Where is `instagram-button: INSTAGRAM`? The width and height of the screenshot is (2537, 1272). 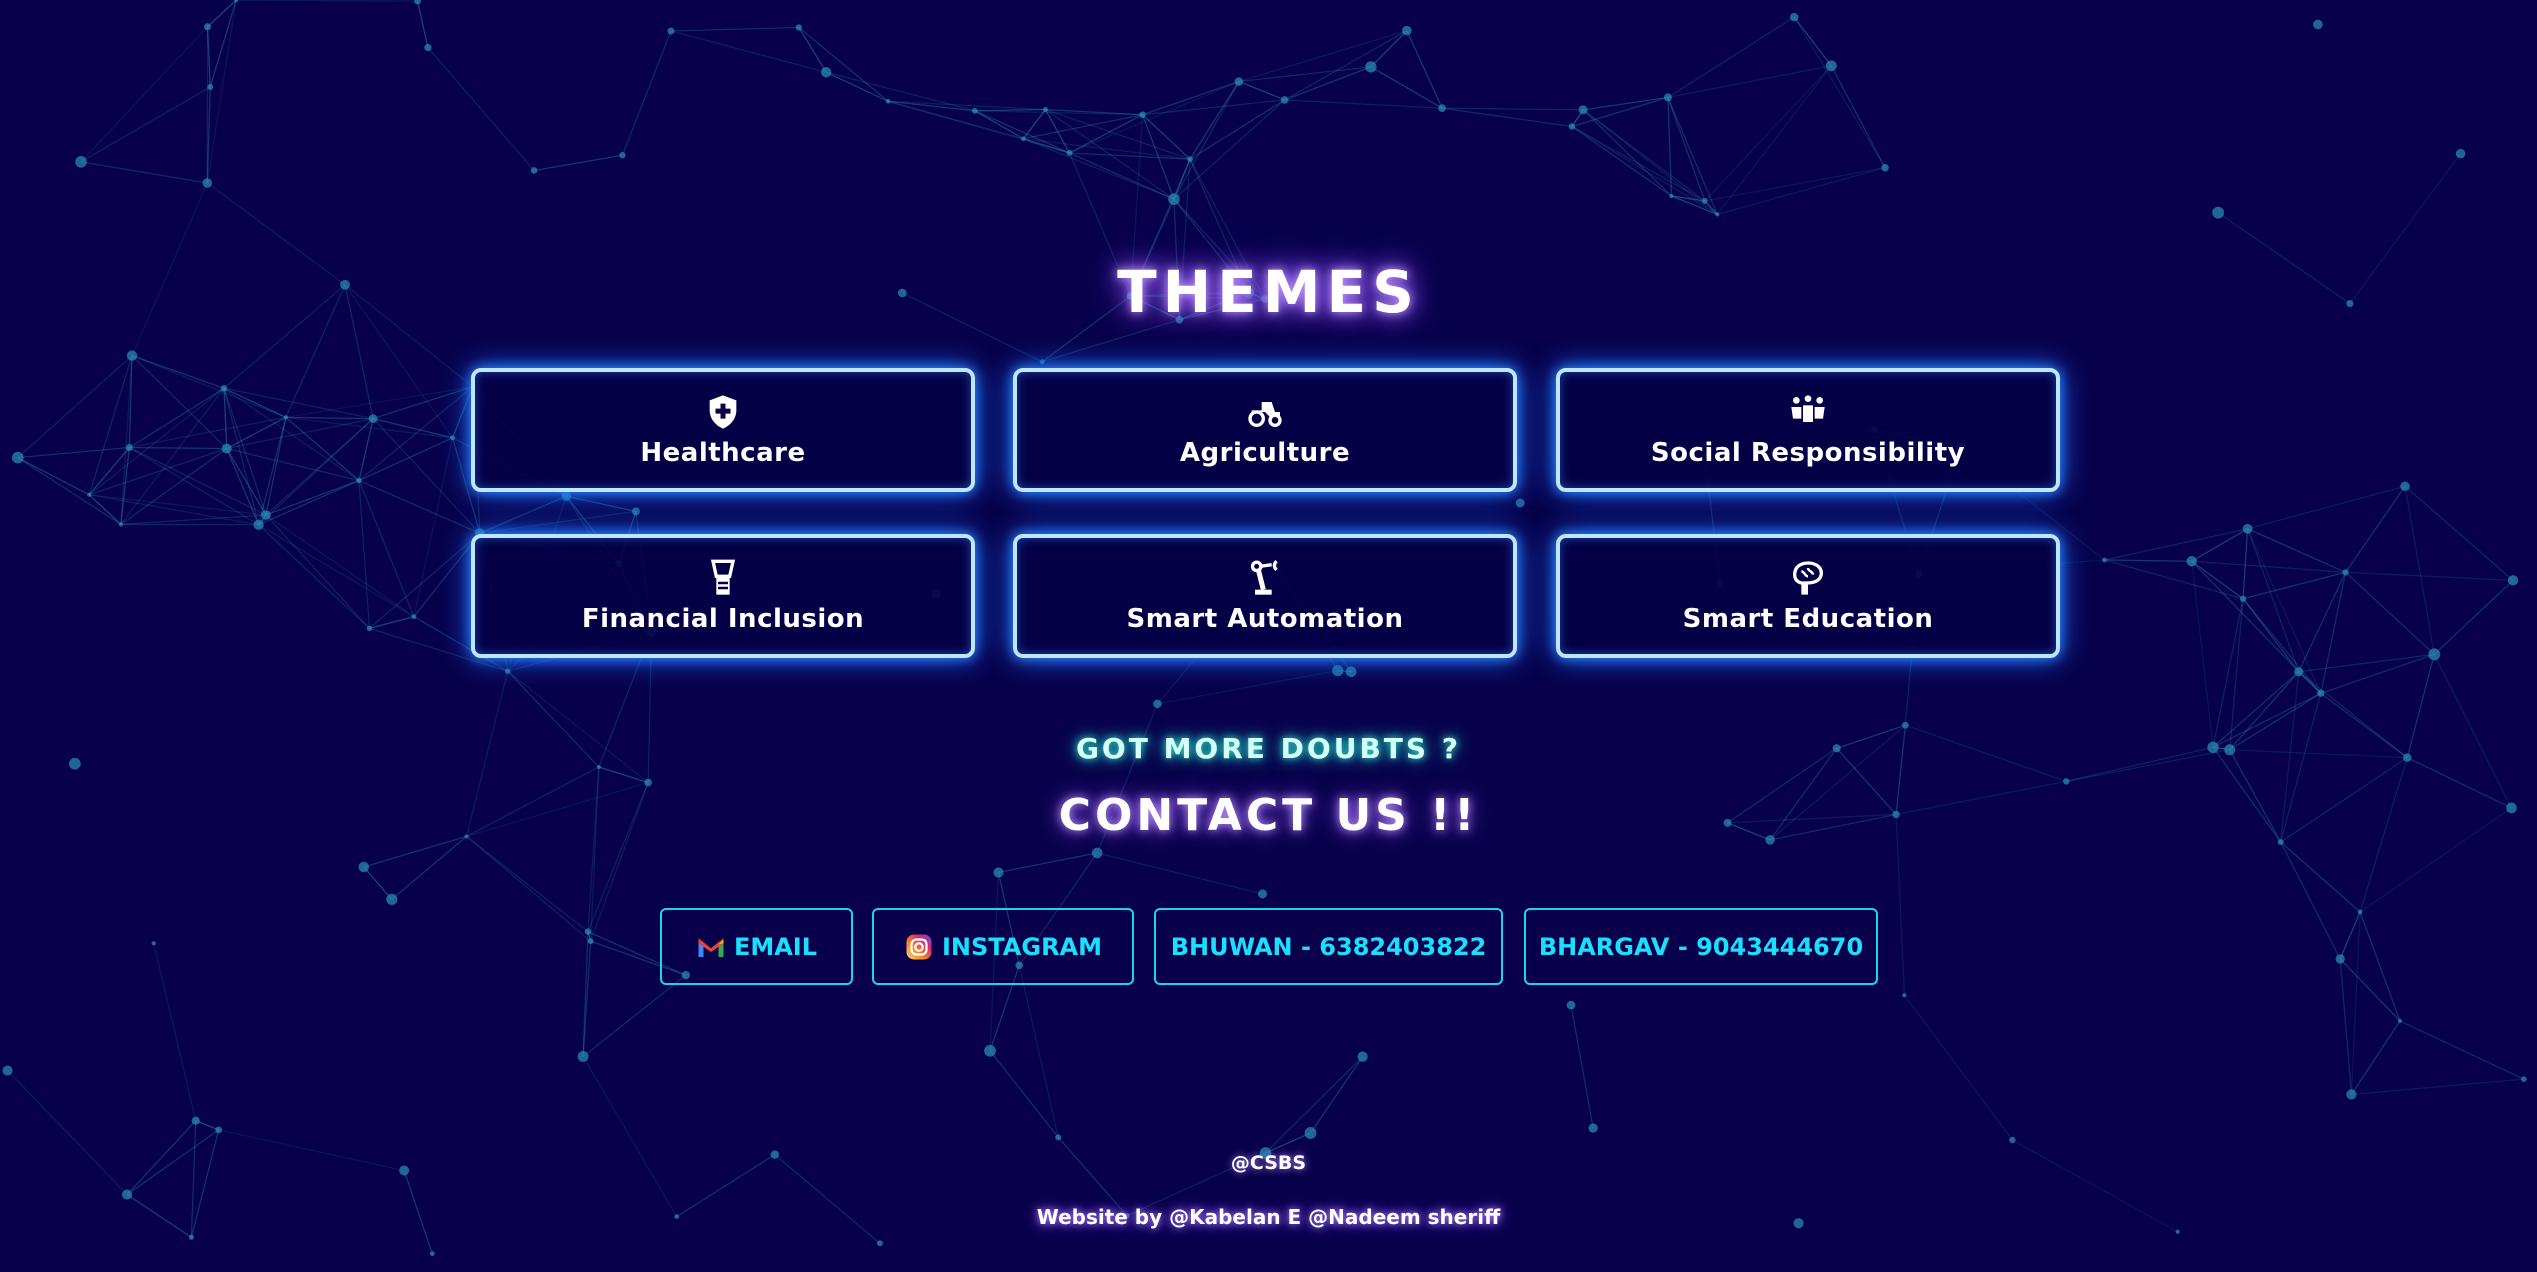 instagram-button: INSTAGRAM is located at coordinates (1003, 946).